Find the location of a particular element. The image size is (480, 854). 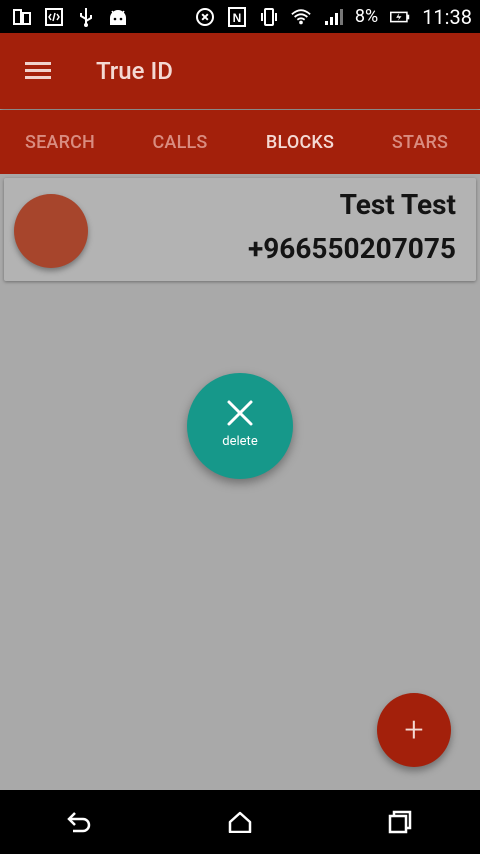

android-icon is located at coordinates (118, 17).